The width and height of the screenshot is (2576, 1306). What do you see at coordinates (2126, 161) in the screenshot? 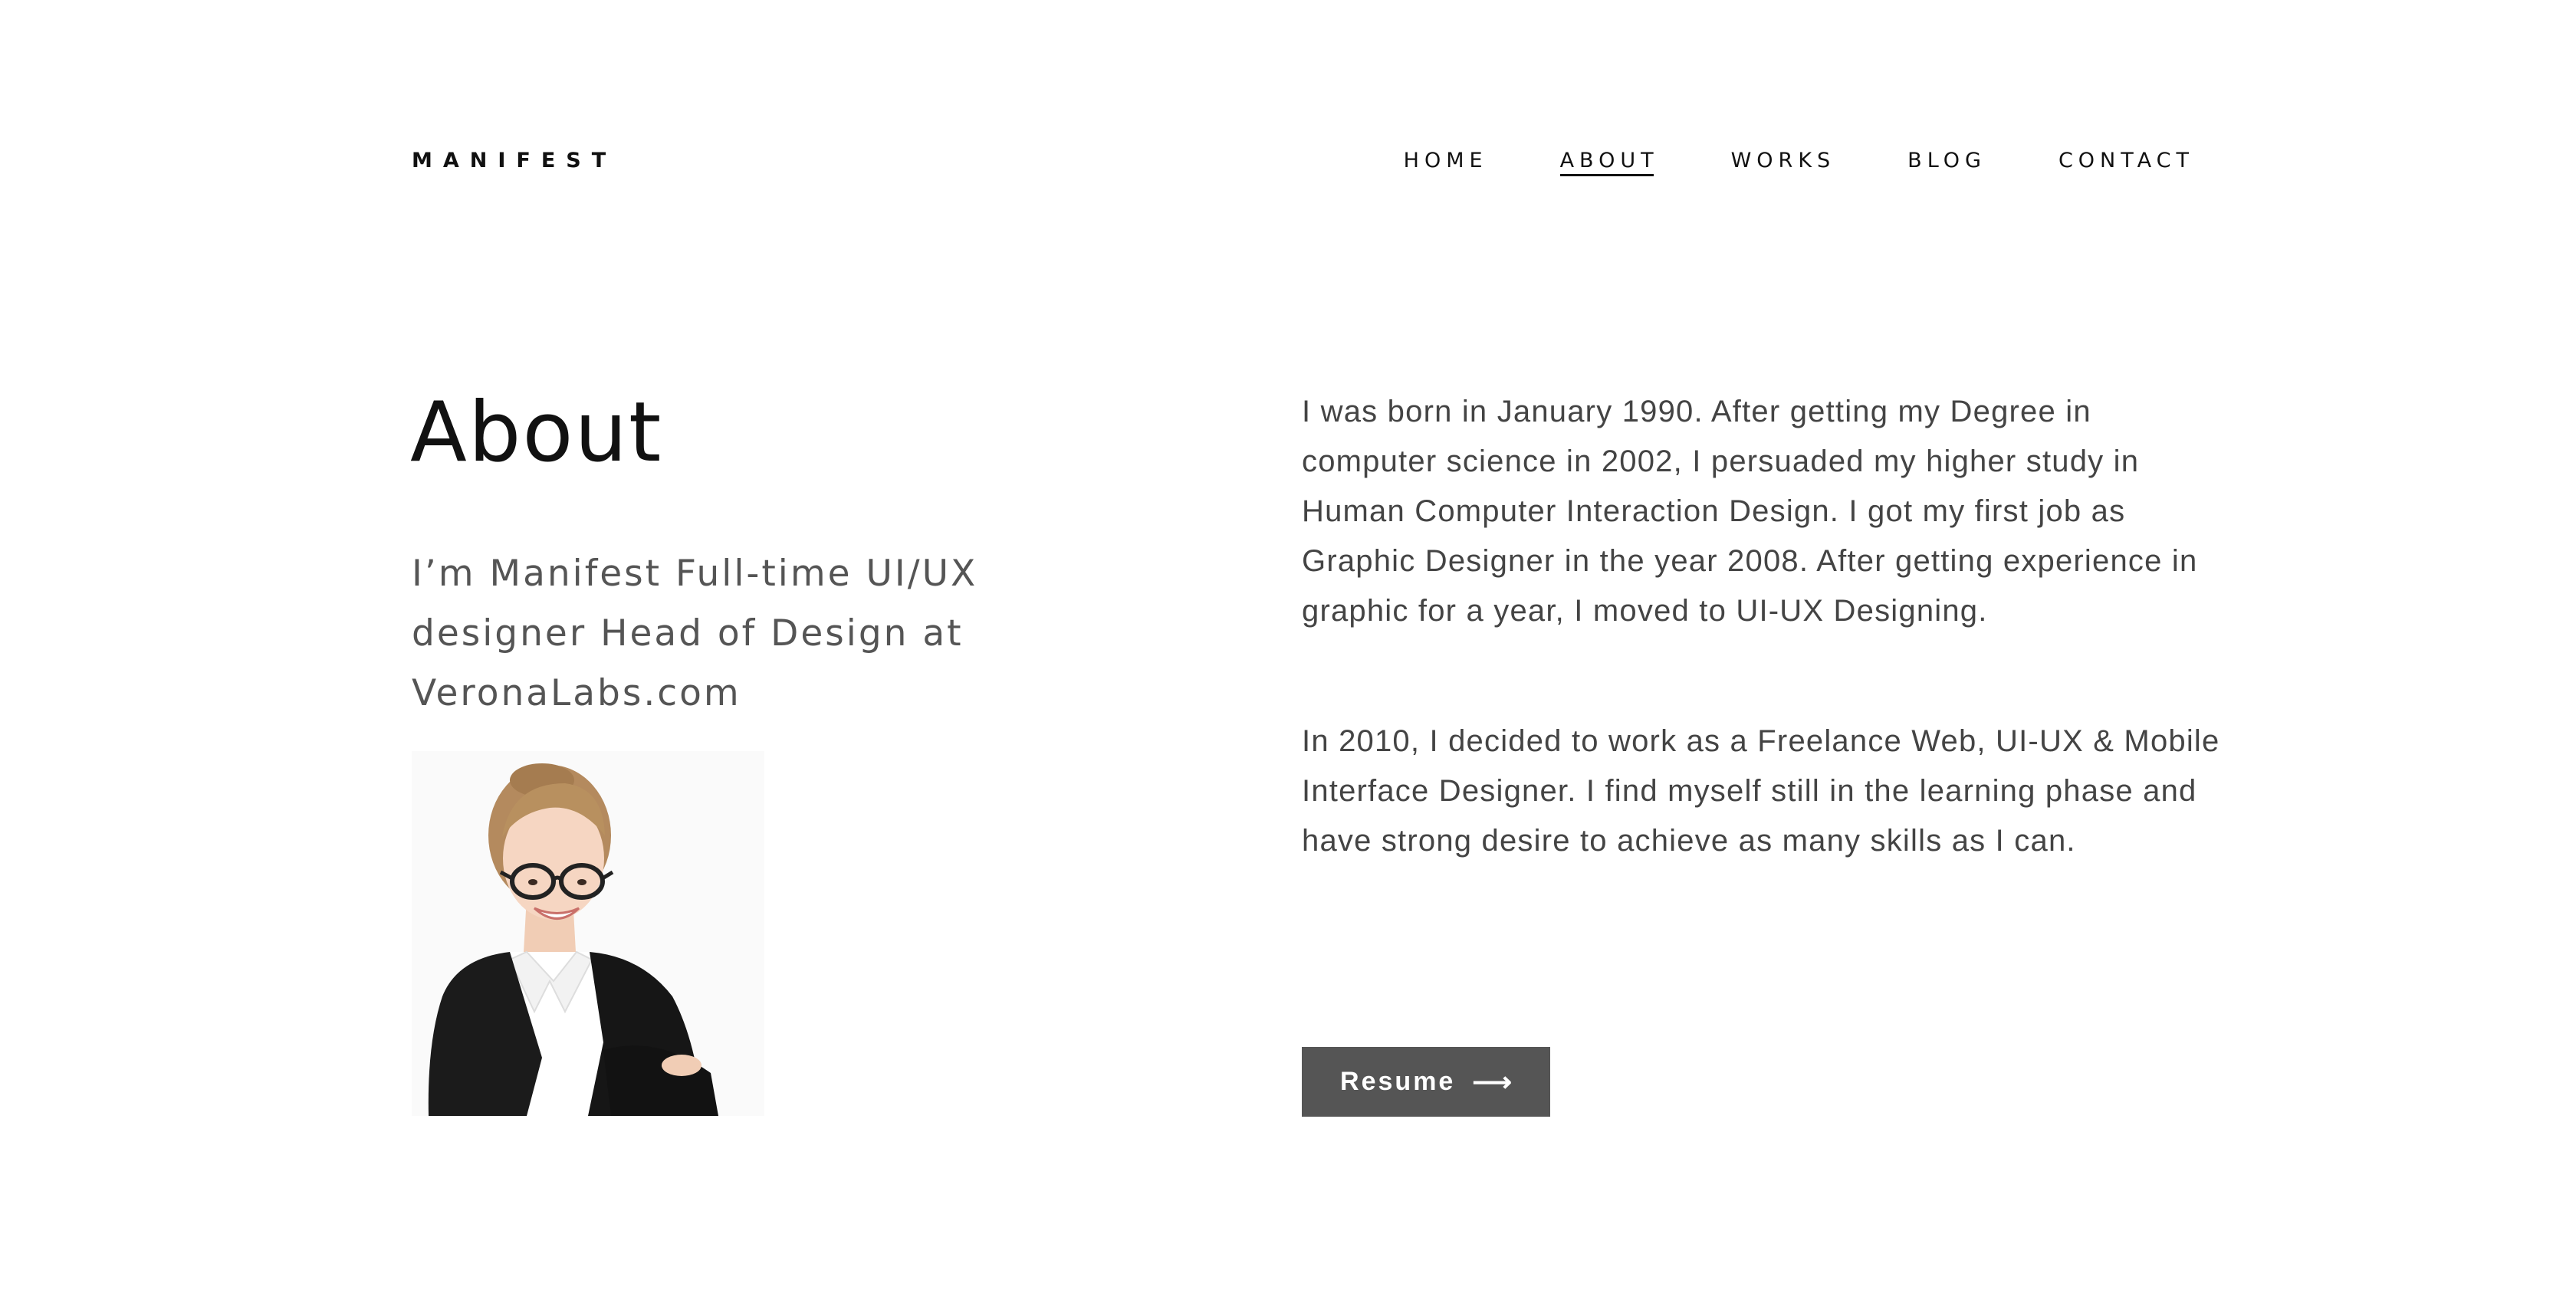
I see `nav-item-contact: CONTACT` at bounding box center [2126, 161].